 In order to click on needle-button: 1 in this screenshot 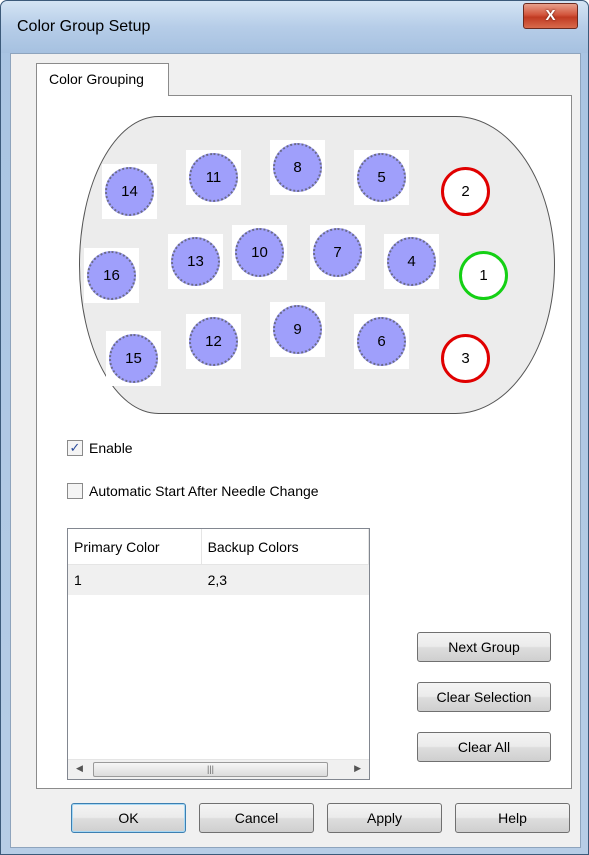, I will do `click(483, 275)`.